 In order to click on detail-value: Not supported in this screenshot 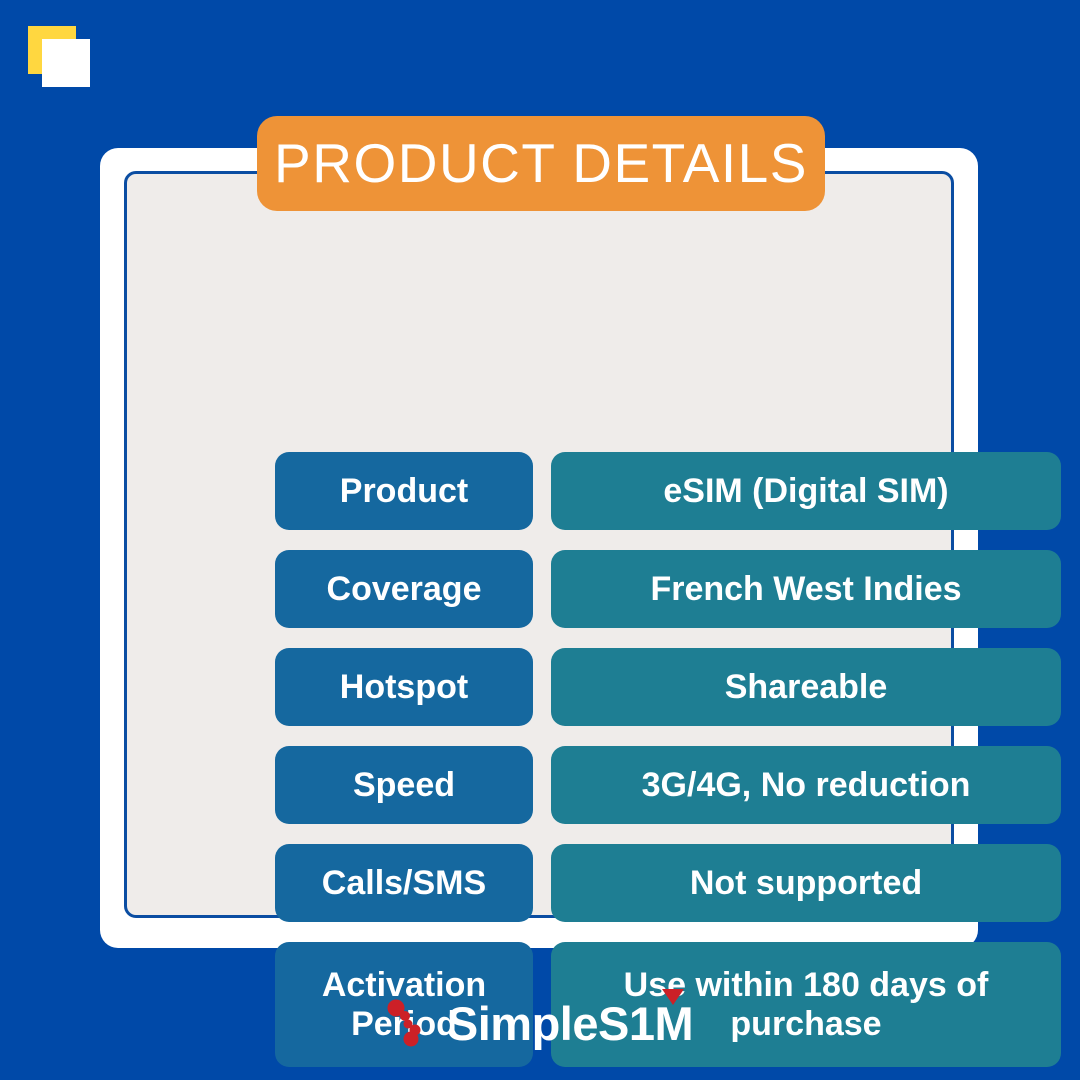, I will do `click(806, 883)`.